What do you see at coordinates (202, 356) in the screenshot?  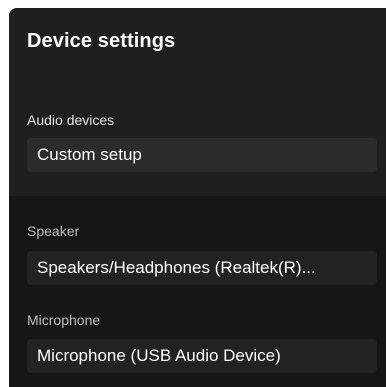 I see `microphone-select: Microphone (USB Audio Device)` at bounding box center [202, 356].